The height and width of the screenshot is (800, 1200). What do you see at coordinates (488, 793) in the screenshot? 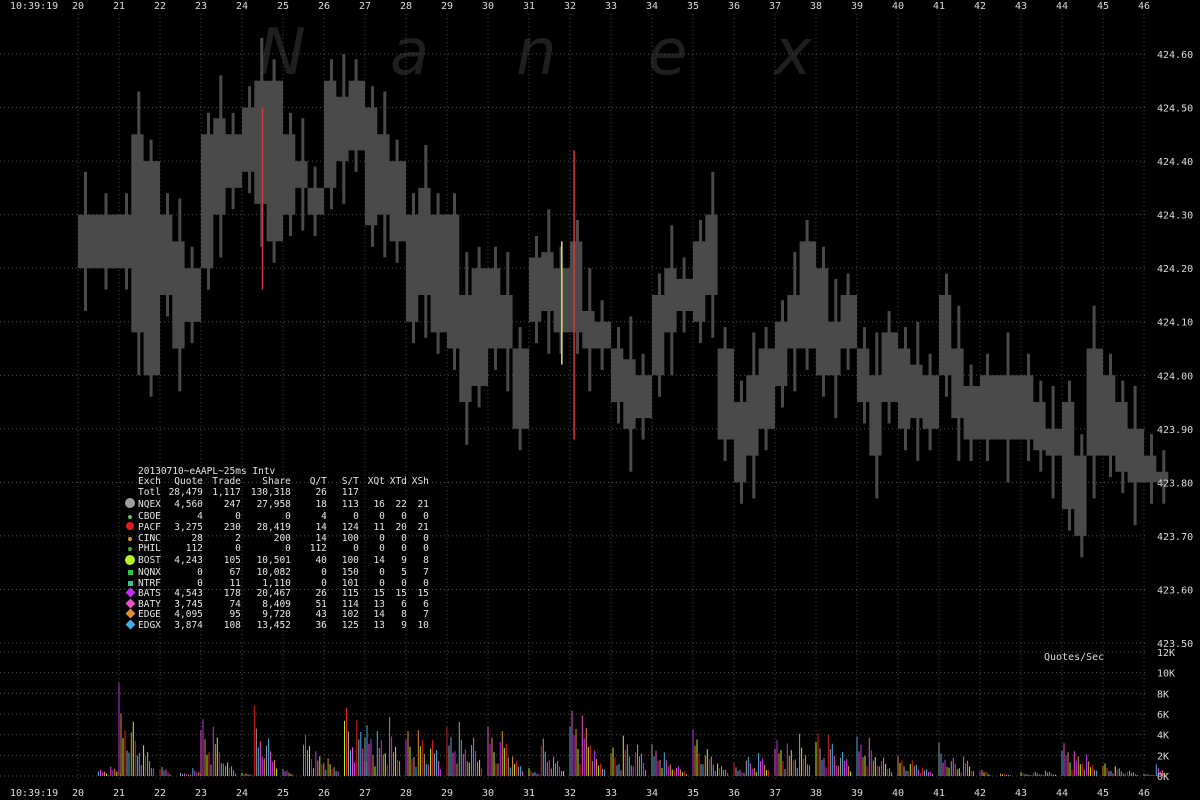
I see `x-tick-bottom: 30` at bounding box center [488, 793].